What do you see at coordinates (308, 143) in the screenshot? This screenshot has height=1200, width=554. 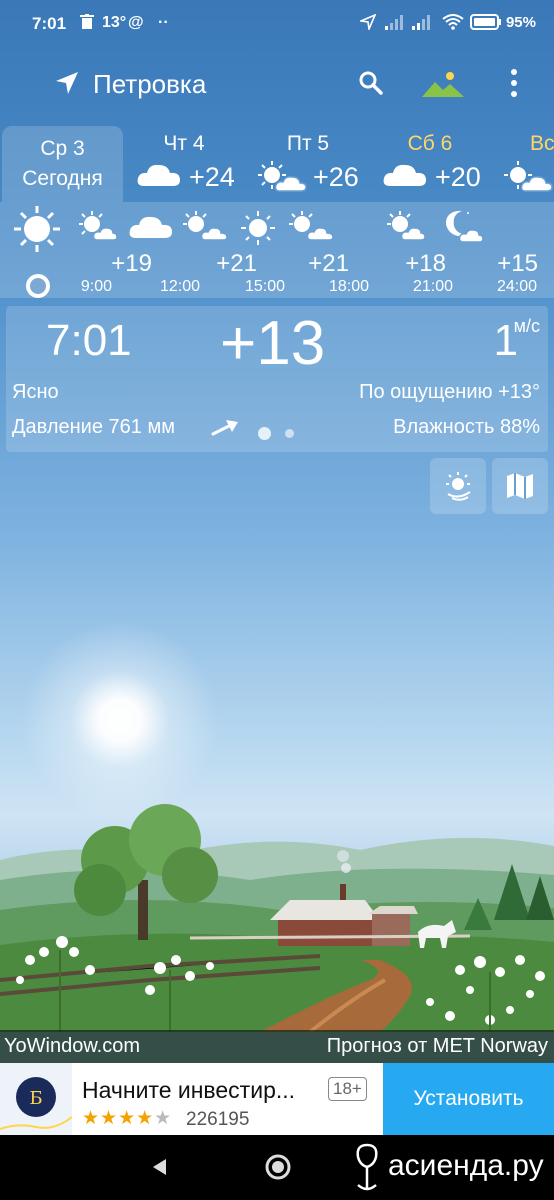 I see `day-name: Пт 5` at bounding box center [308, 143].